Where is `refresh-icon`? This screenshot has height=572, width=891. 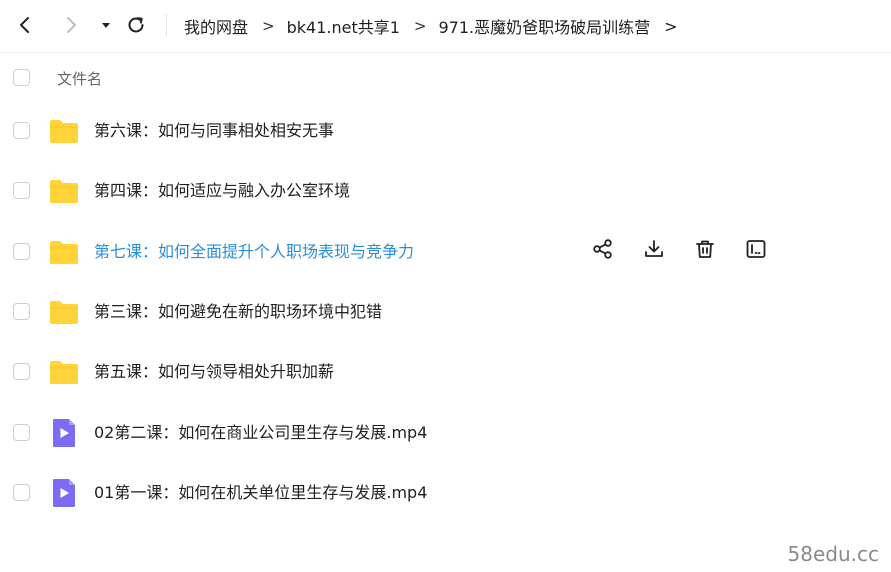 refresh-icon is located at coordinates (136, 25).